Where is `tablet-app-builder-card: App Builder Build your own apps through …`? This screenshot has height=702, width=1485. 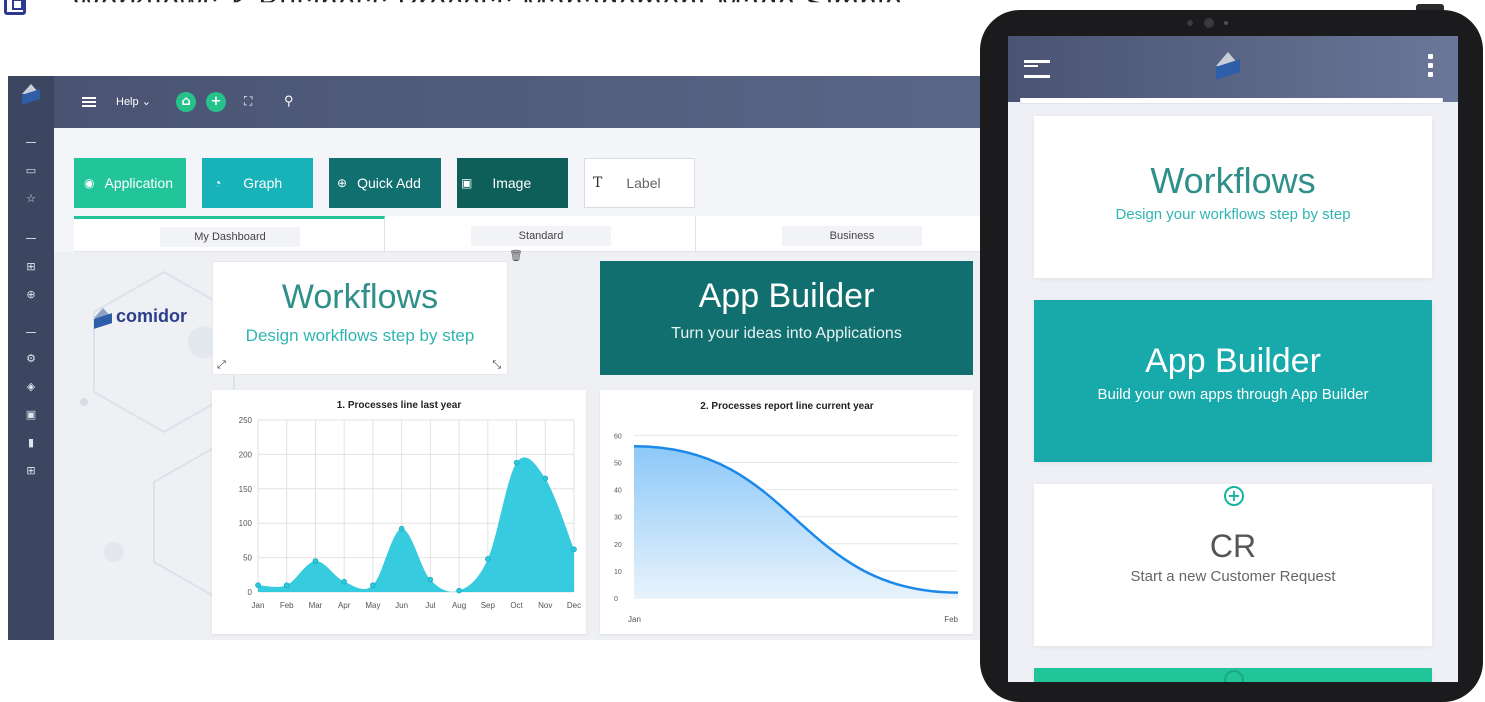 tablet-app-builder-card: App Builder Build your own apps through … is located at coordinates (1233, 381).